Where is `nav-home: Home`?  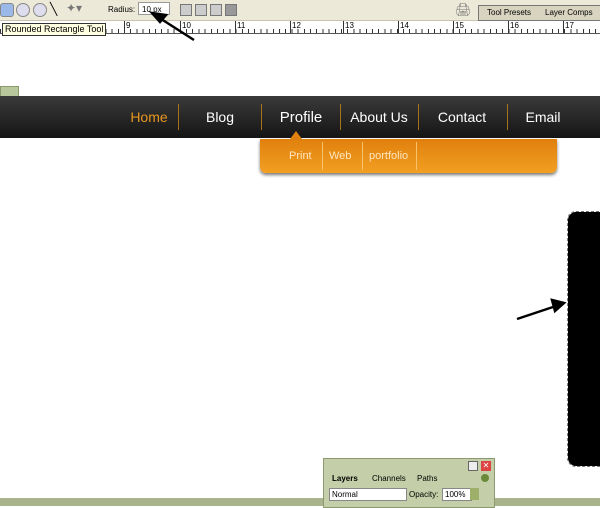 nav-home: Home is located at coordinates (149, 117).